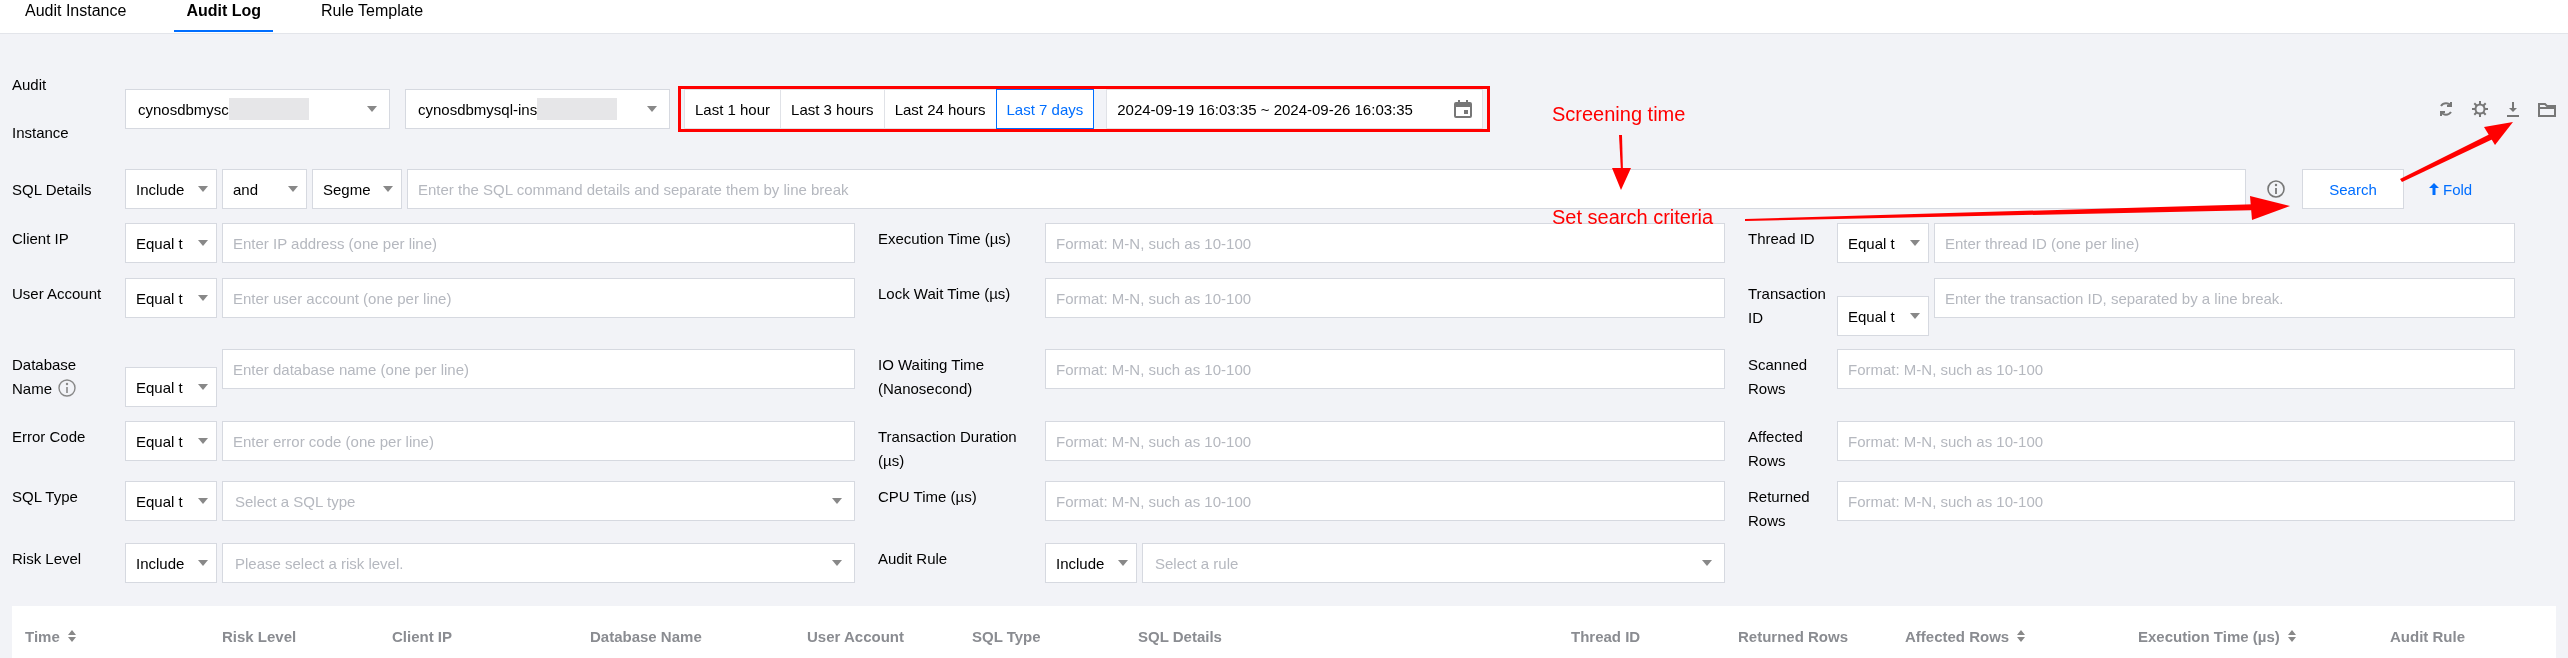 The image size is (2568, 658). Describe the element at coordinates (2547, 109) in the screenshot. I see `folder-icon` at that location.